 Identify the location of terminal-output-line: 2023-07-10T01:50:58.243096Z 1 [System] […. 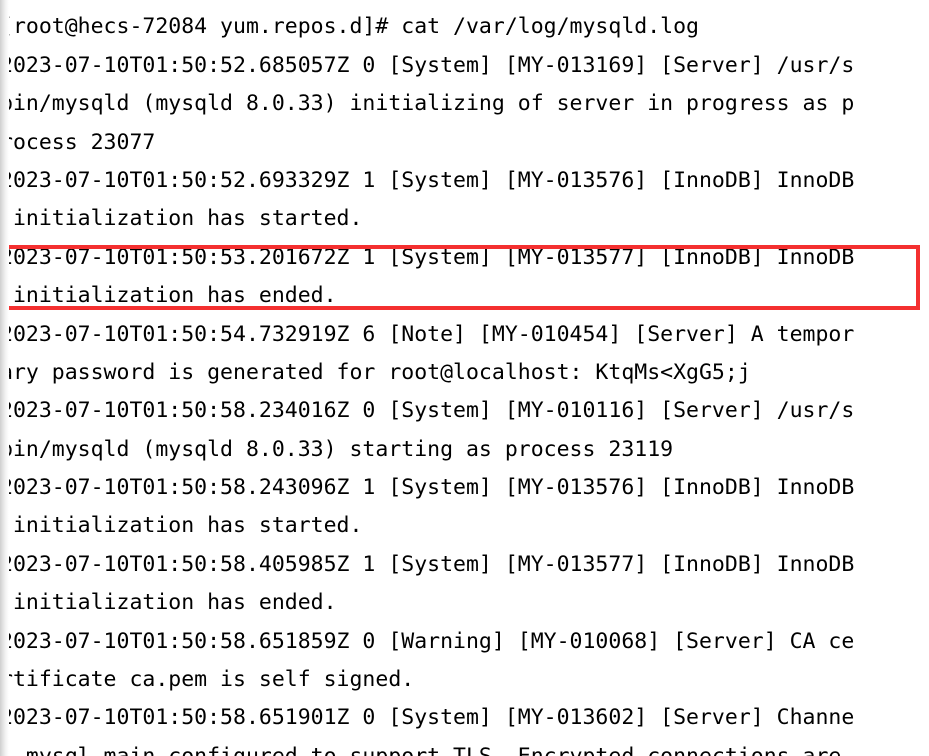
(427, 488).